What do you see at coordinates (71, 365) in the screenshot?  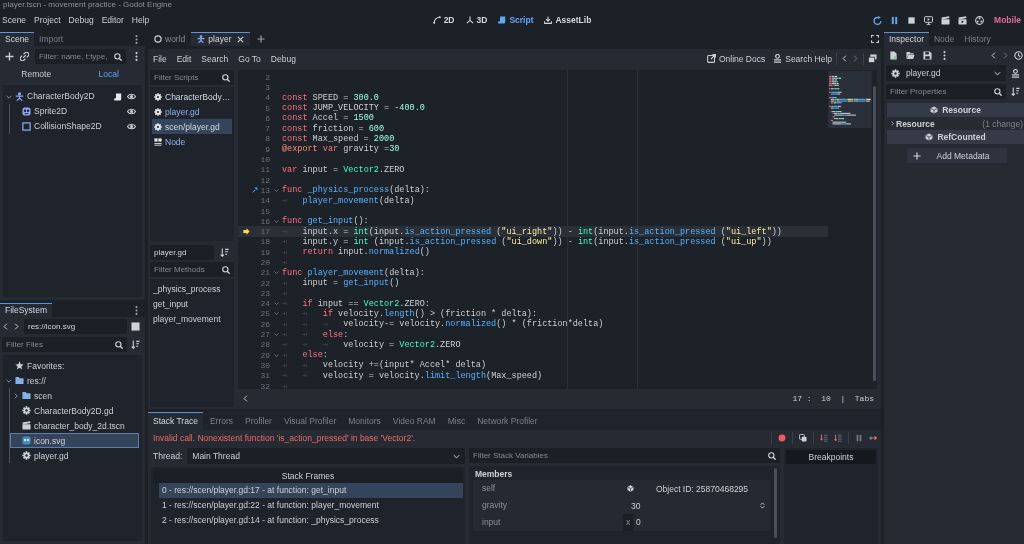 I see `tree-entry: Favorites:` at bounding box center [71, 365].